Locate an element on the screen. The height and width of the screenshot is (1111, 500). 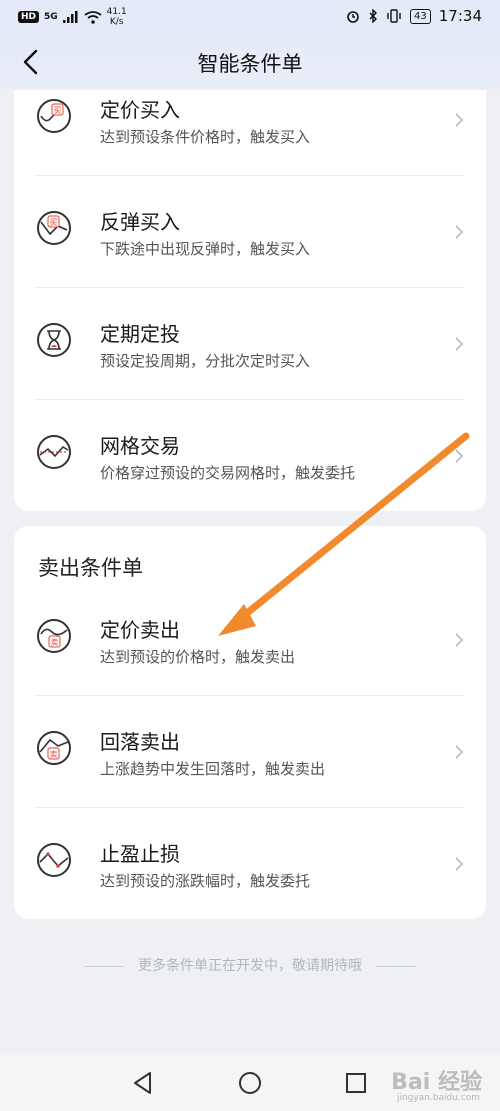
hd-badge: HD is located at coordinates (29, 17).